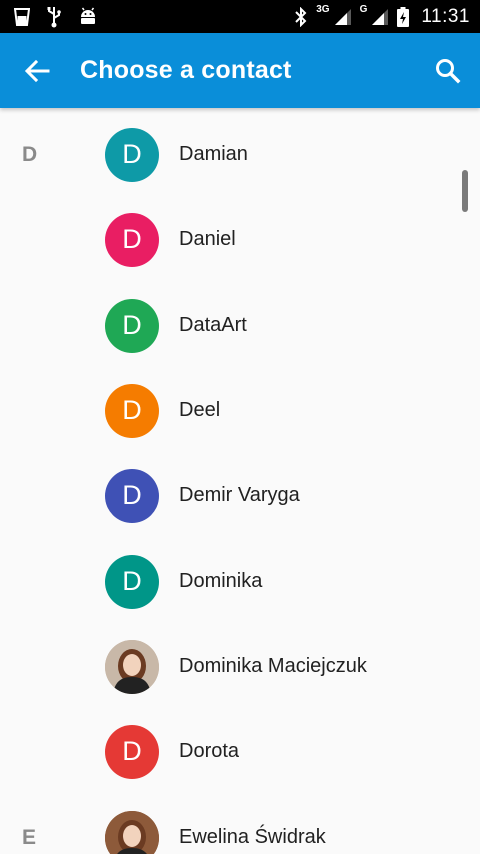 This screenshot has width=480, height=854. Describe the element at coordinates (213, 325) in the screenshot. I see `contact-name: DataArt` at that location.